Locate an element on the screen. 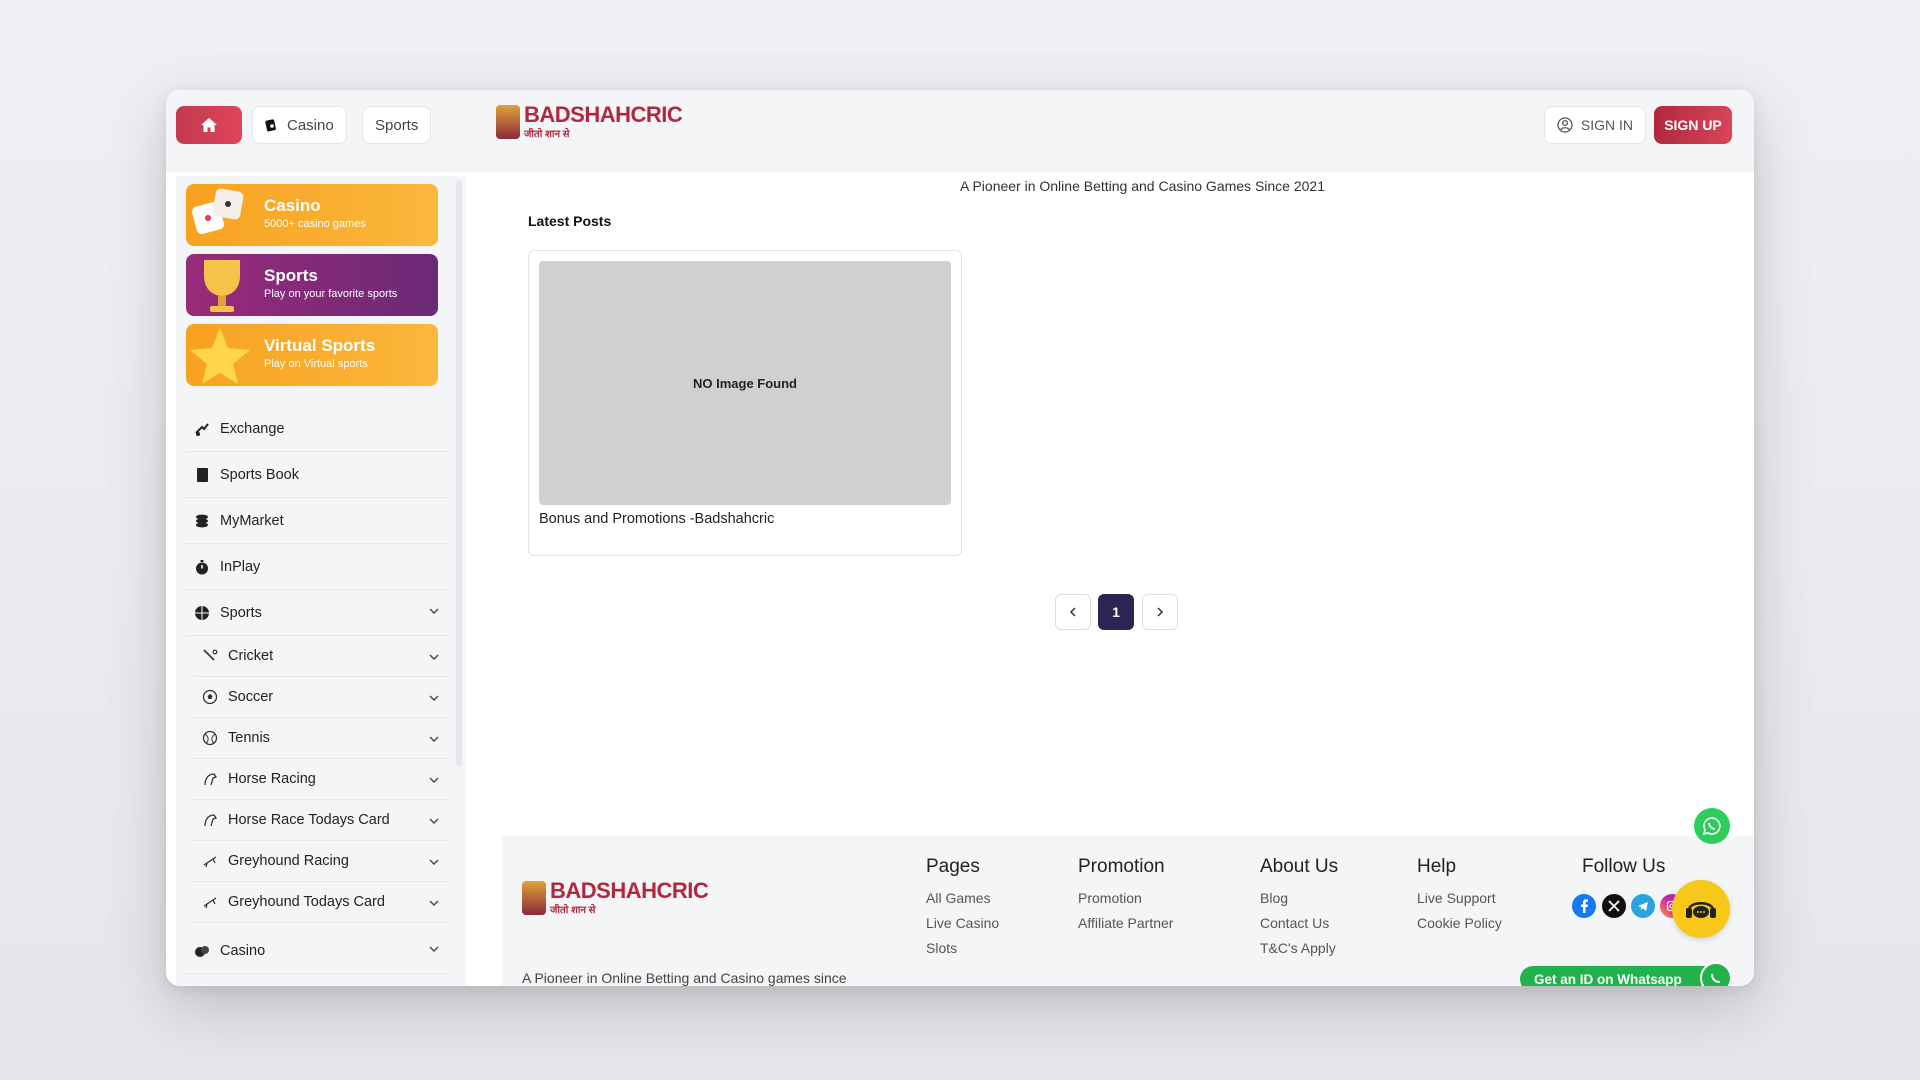 The height and width of the screenshot is (1080, 1920). sidebar-item-label: Sports Book is located at coordinates (259, 474).